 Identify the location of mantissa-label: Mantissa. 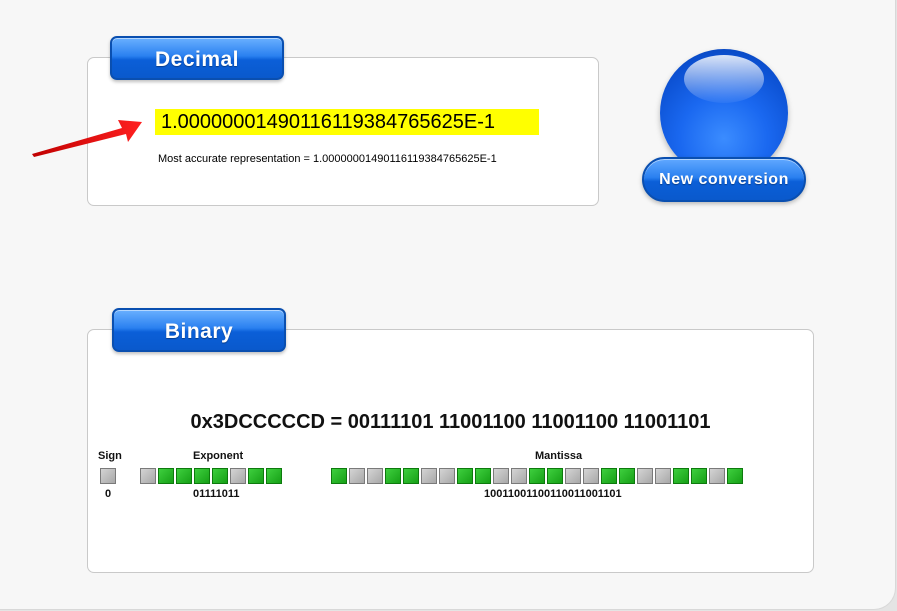
(559, 456).